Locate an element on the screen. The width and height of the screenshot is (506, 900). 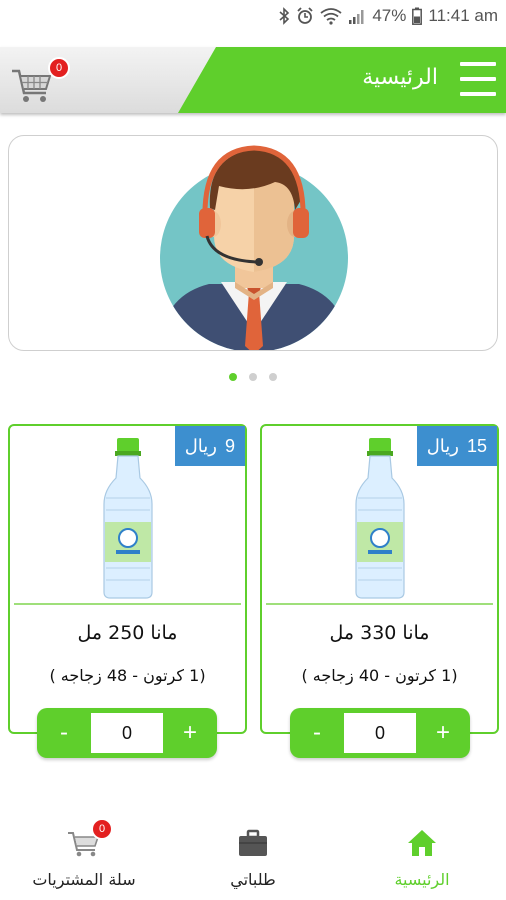
cart-badge: 0 is located at coordinates (102, 829).